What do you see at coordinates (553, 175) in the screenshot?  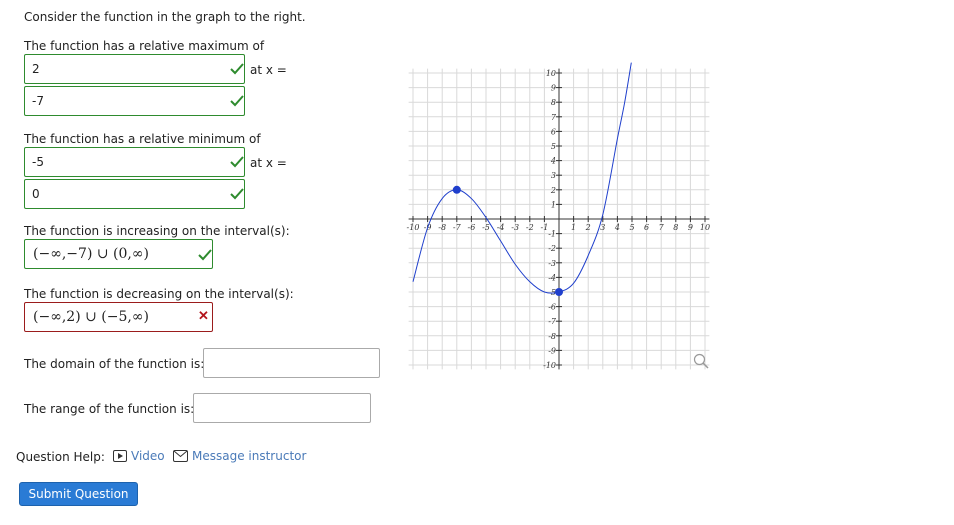 I see `y-tick-label: 3` at bounding box center [553, 175].